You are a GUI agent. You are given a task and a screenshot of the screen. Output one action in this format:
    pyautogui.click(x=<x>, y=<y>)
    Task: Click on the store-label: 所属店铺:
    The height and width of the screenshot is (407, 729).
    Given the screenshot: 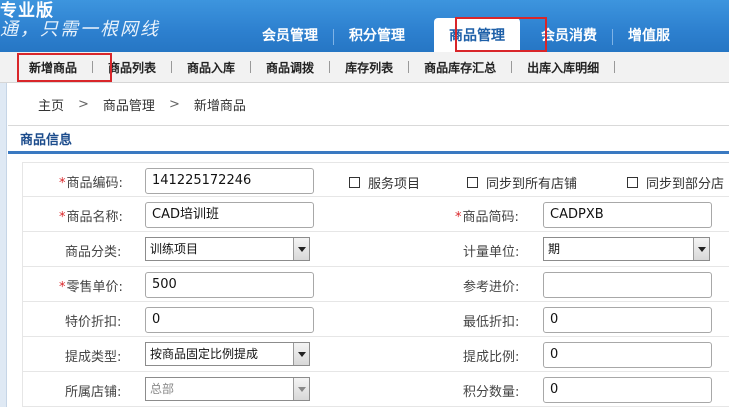 What is the action you would take?
    pyautogui.click(x=93, y=392)
    